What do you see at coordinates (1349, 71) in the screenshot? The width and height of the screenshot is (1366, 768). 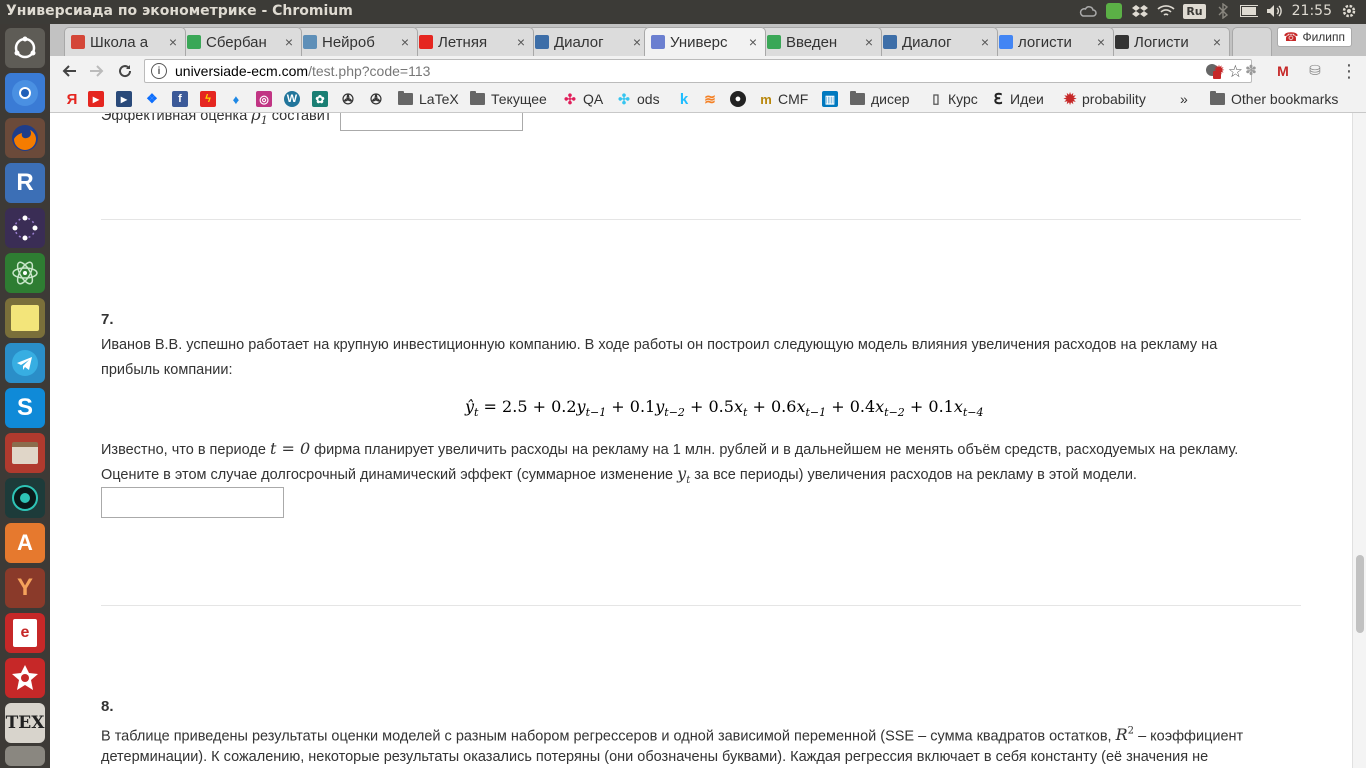 I see `chrome-menu-icon: ⋮` at bounding box center [1349, 71].